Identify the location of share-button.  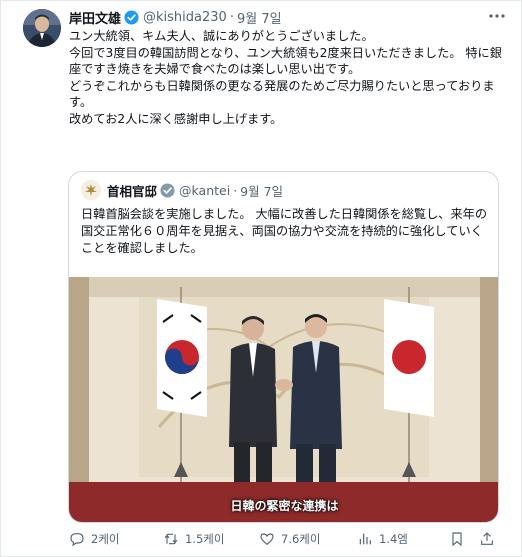
(490, 539).